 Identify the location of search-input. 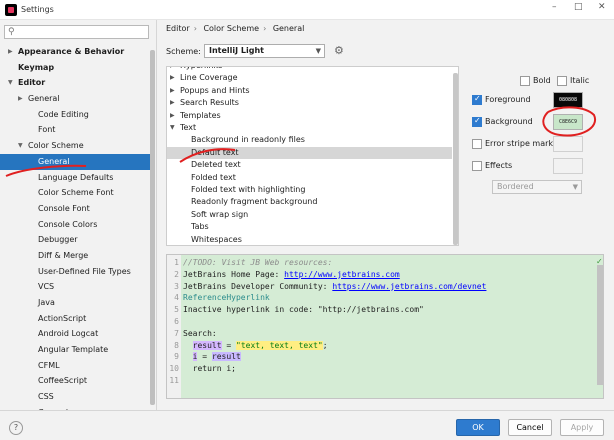
(82, 32).